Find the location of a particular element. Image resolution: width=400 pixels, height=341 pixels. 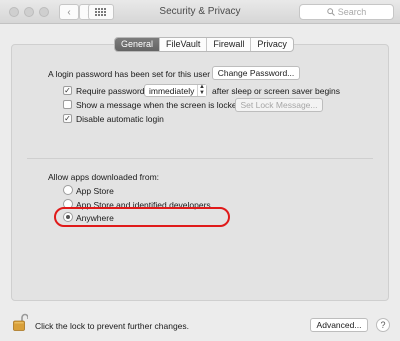

require-password-suffix: after sleep or screen saver begins is located at coordinates (276, 91).